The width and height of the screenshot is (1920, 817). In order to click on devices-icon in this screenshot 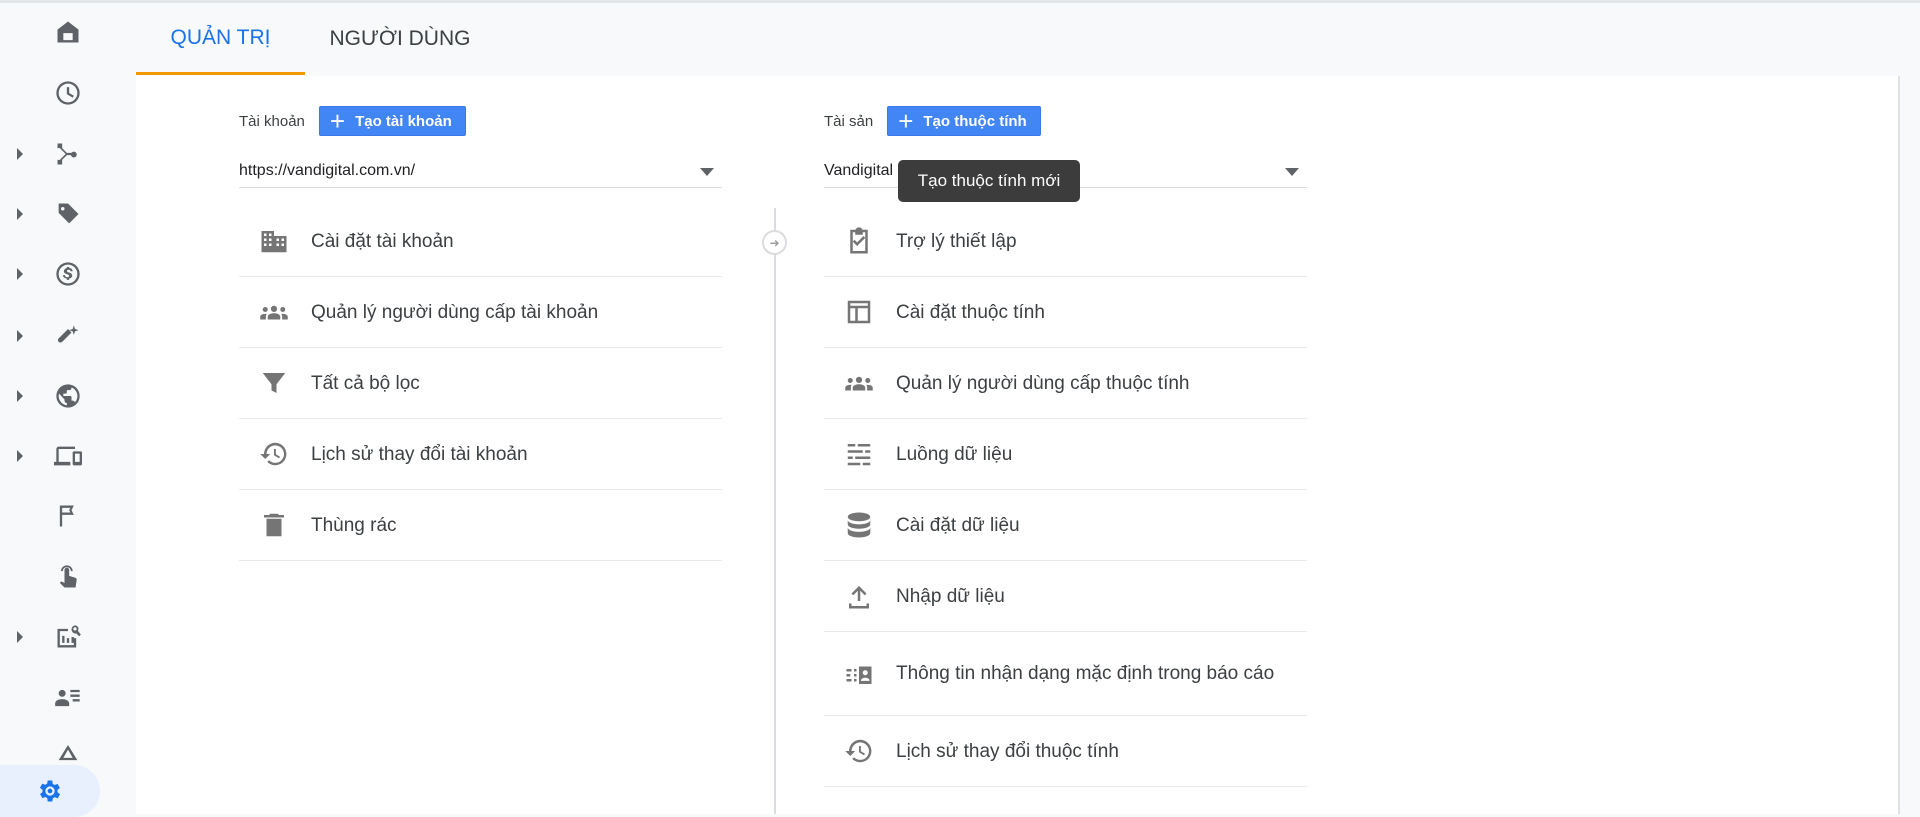, I will do `click(67, 456)`.